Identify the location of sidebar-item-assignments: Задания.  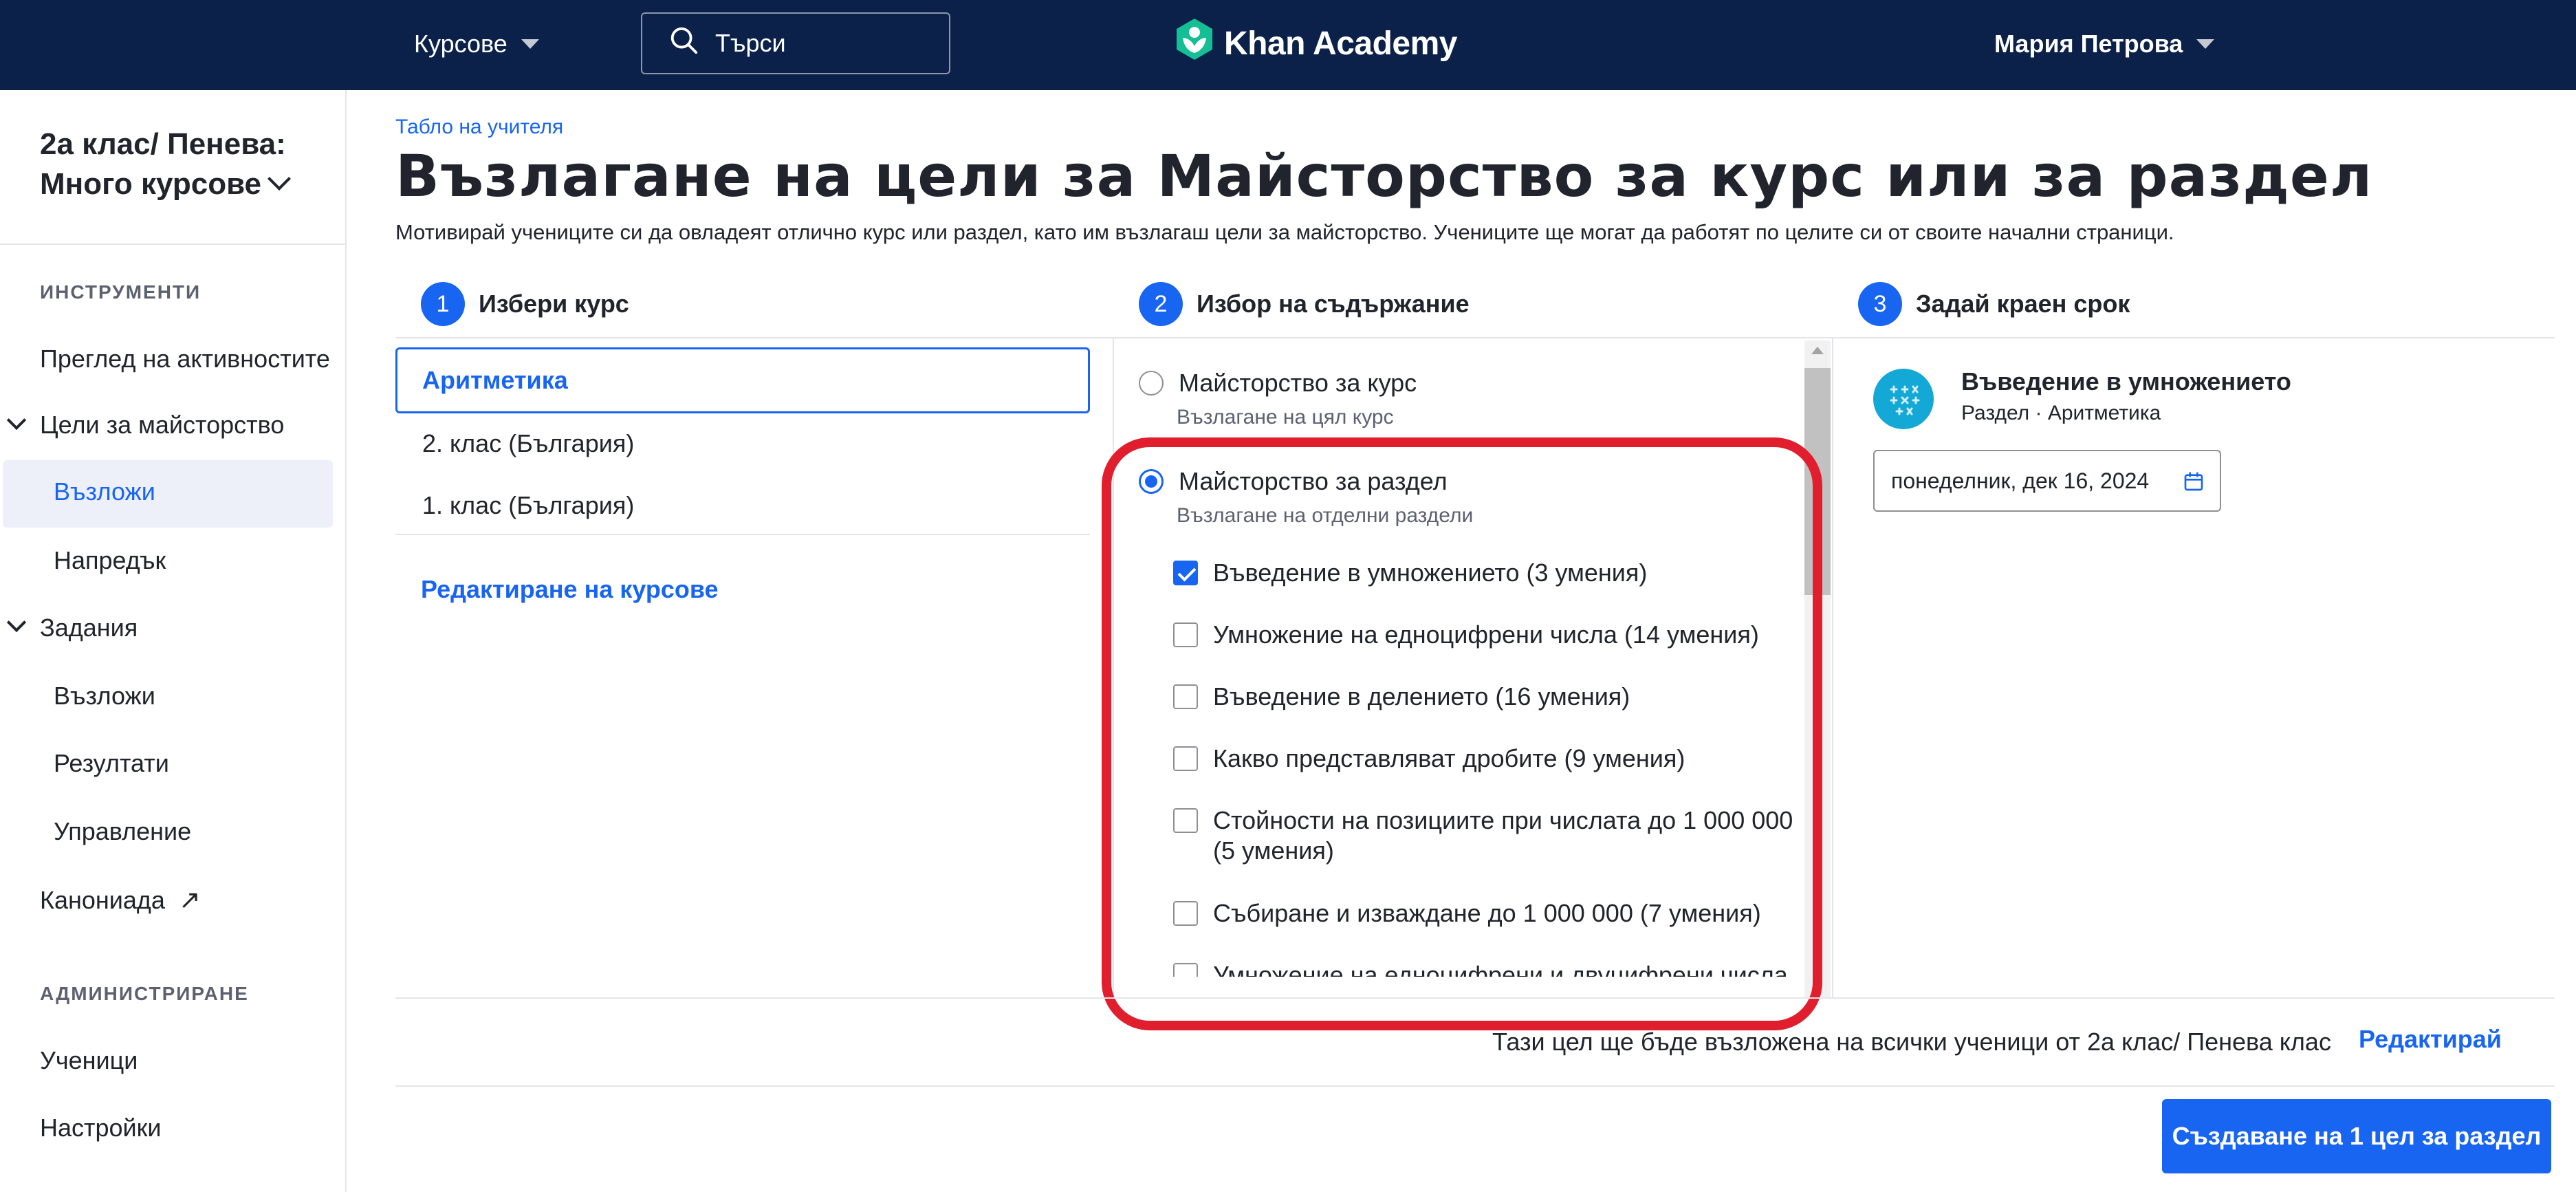
(89, 628).